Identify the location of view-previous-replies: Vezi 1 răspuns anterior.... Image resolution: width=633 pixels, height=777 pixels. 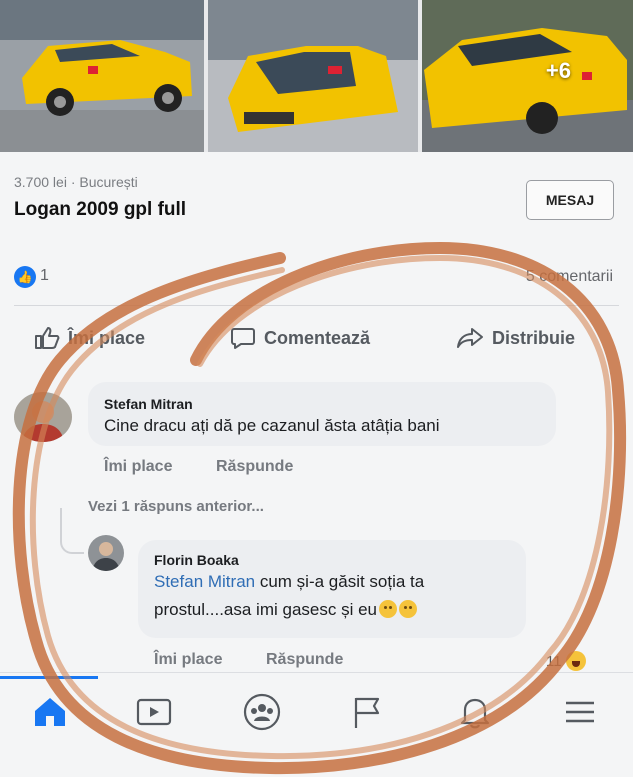
(176, 506).